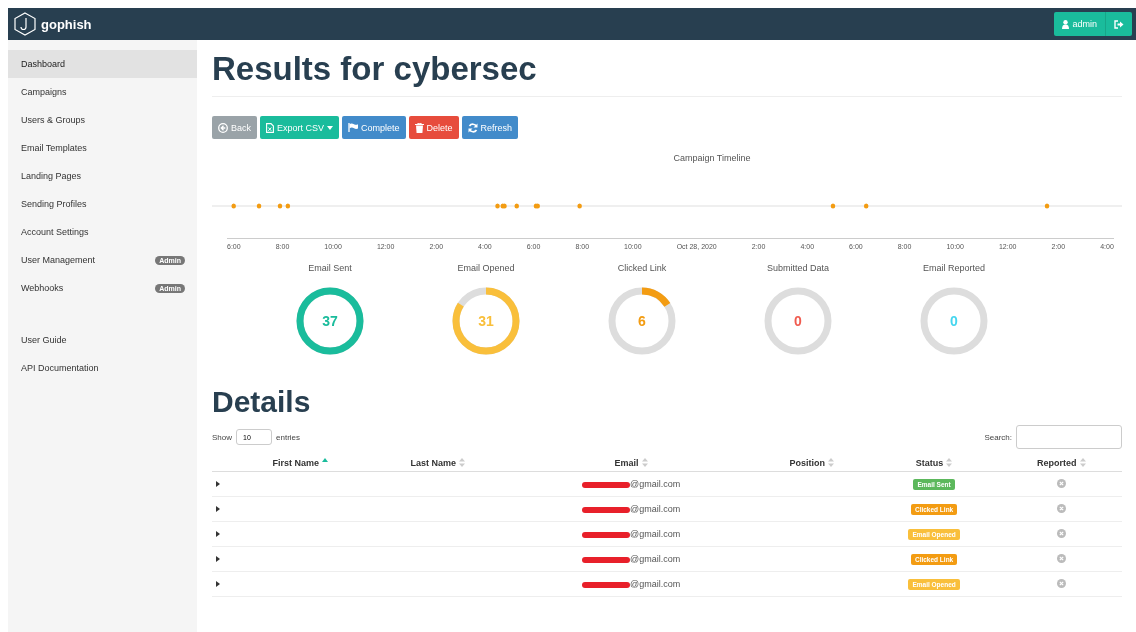 This screenshot has width=1136, height=632. Describe the element at coordinates (433, 127) in the screenshot. I see `delete-button: Delete` at that location.